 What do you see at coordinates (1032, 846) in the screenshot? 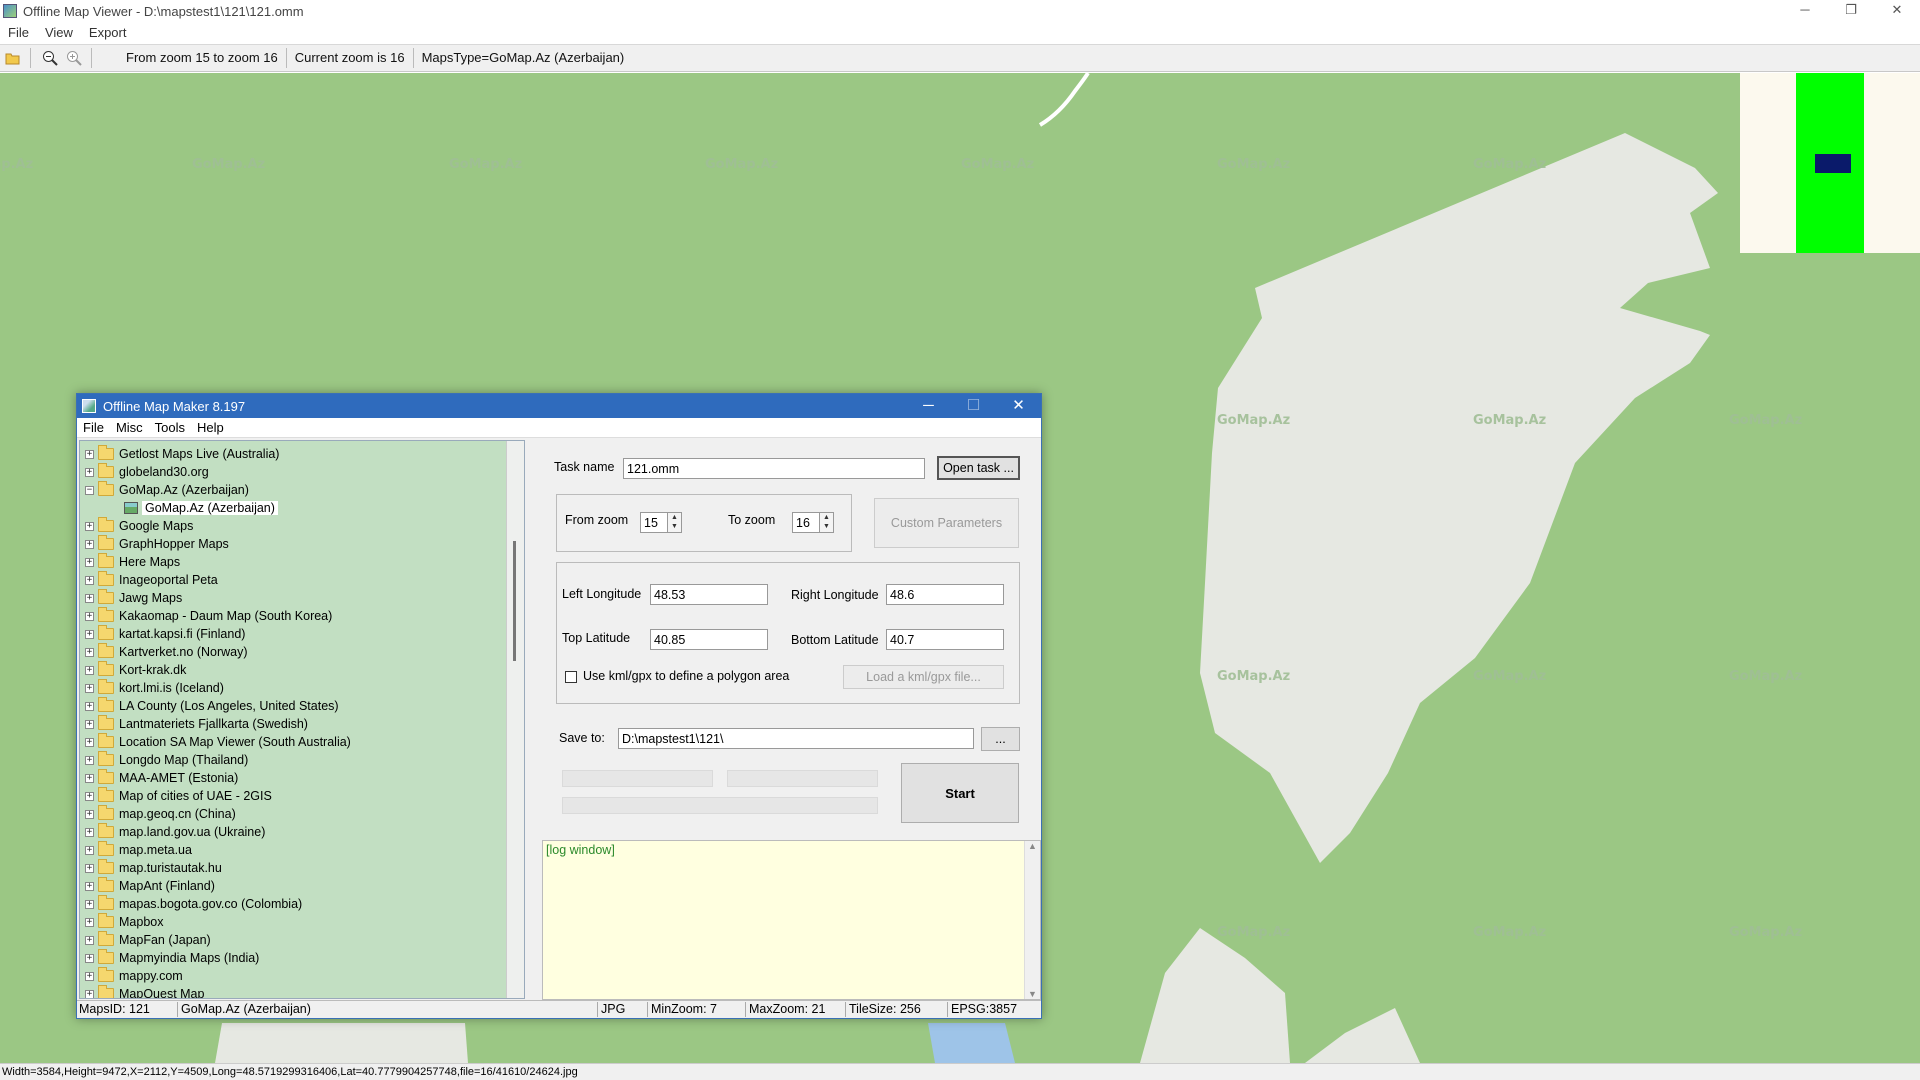
I see `scroll-up-icon: ▲` at bounding box center [1032, 846].